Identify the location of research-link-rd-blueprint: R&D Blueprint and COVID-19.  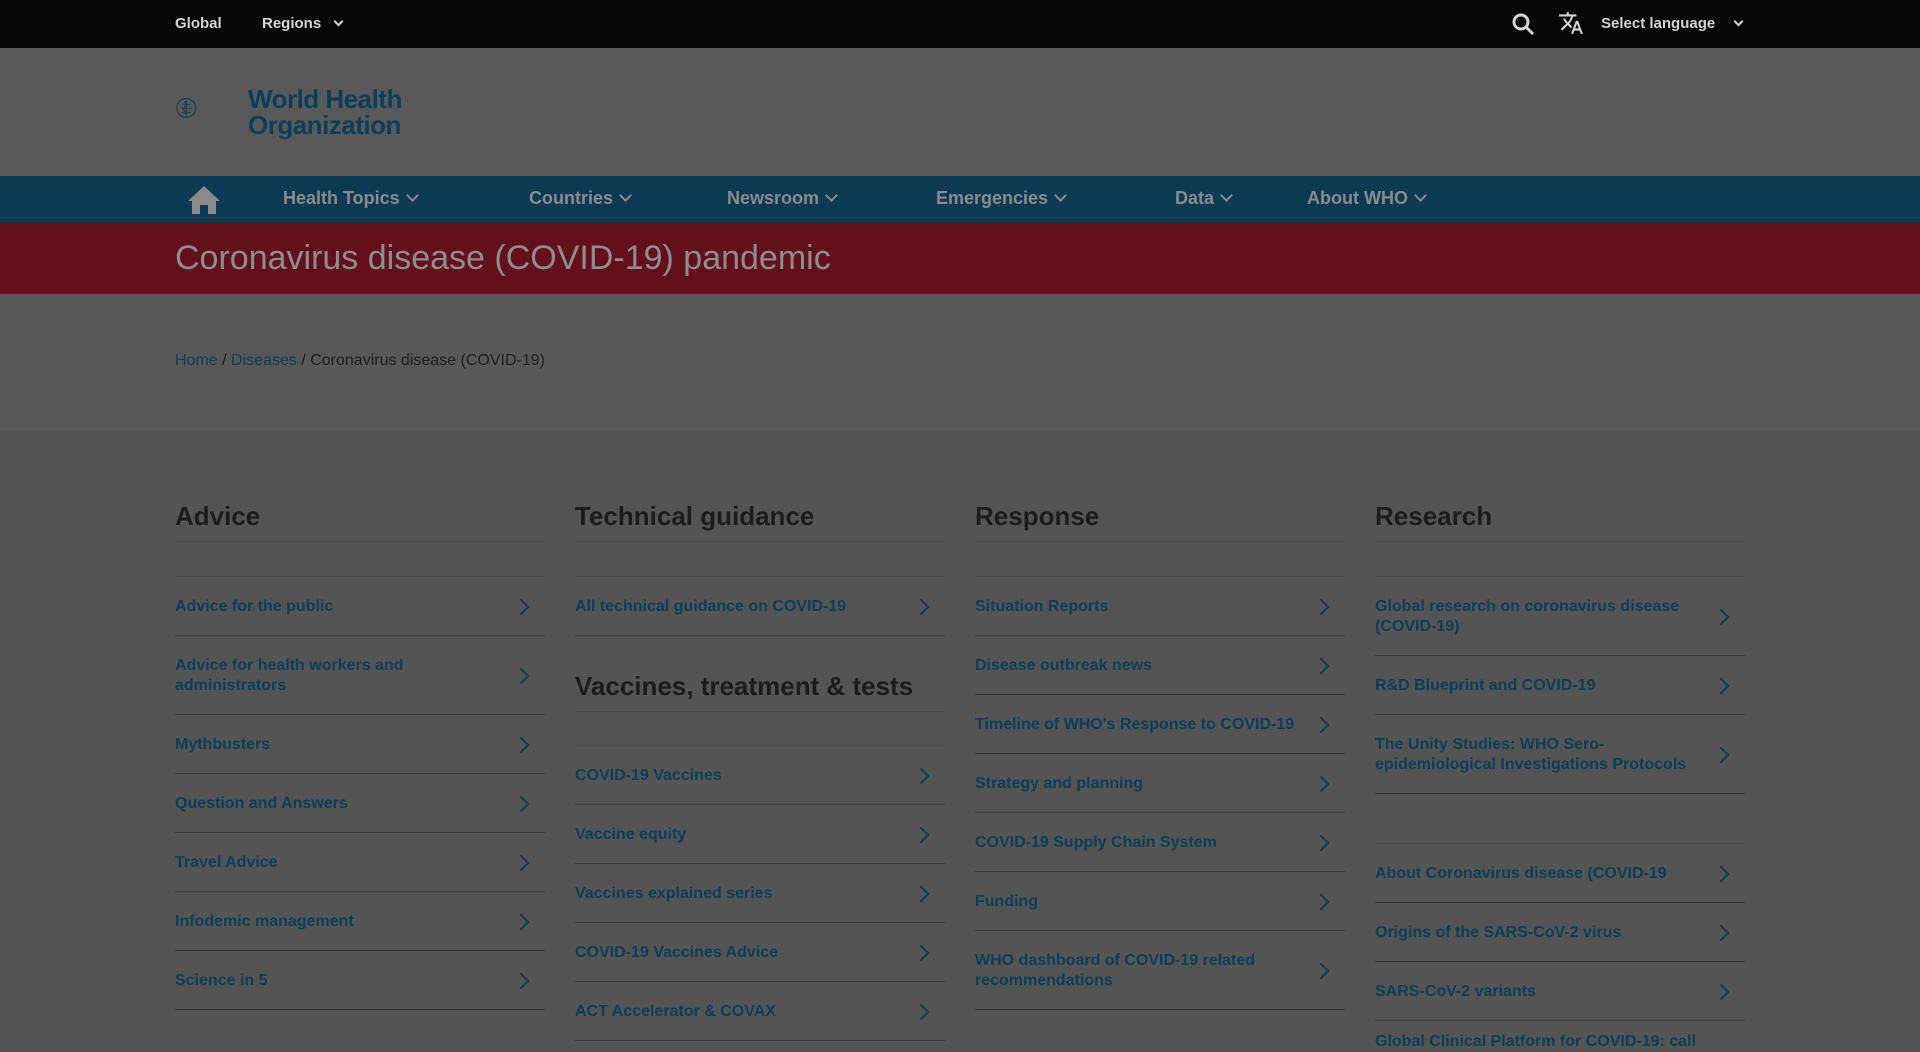
(1560, 685).